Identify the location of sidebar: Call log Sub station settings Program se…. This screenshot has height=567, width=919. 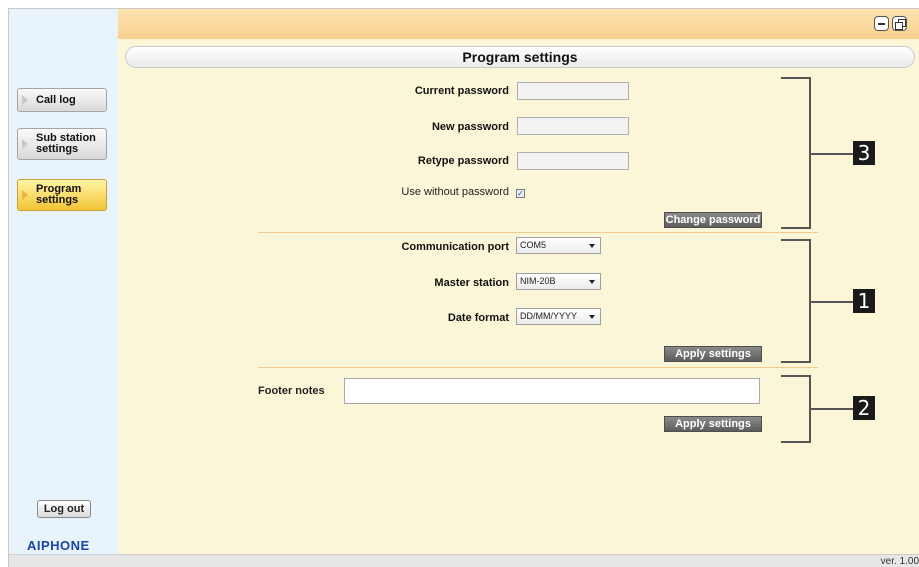
(63, 281).